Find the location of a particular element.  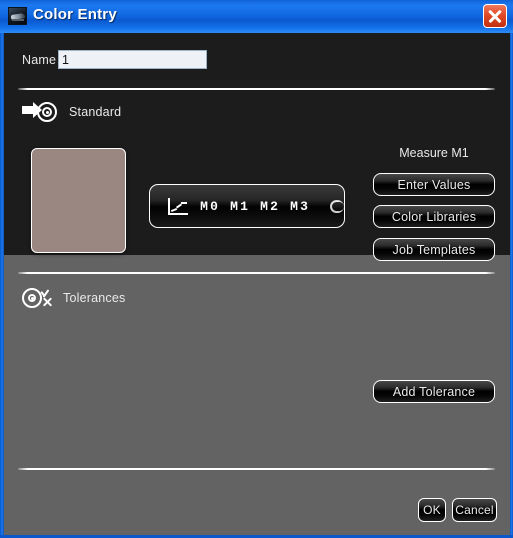

job-templates-button: Job Templates is located at coordinates (434, 249).